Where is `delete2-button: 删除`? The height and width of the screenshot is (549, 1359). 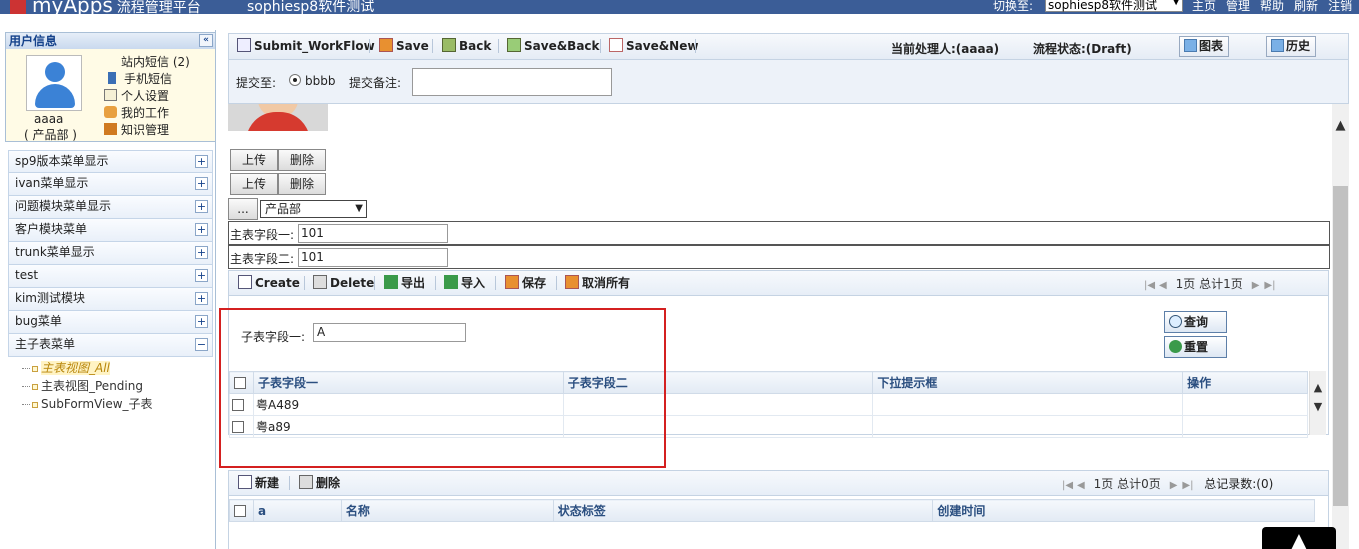 delete2-button: 删除 is located at coordinates (319, 483).